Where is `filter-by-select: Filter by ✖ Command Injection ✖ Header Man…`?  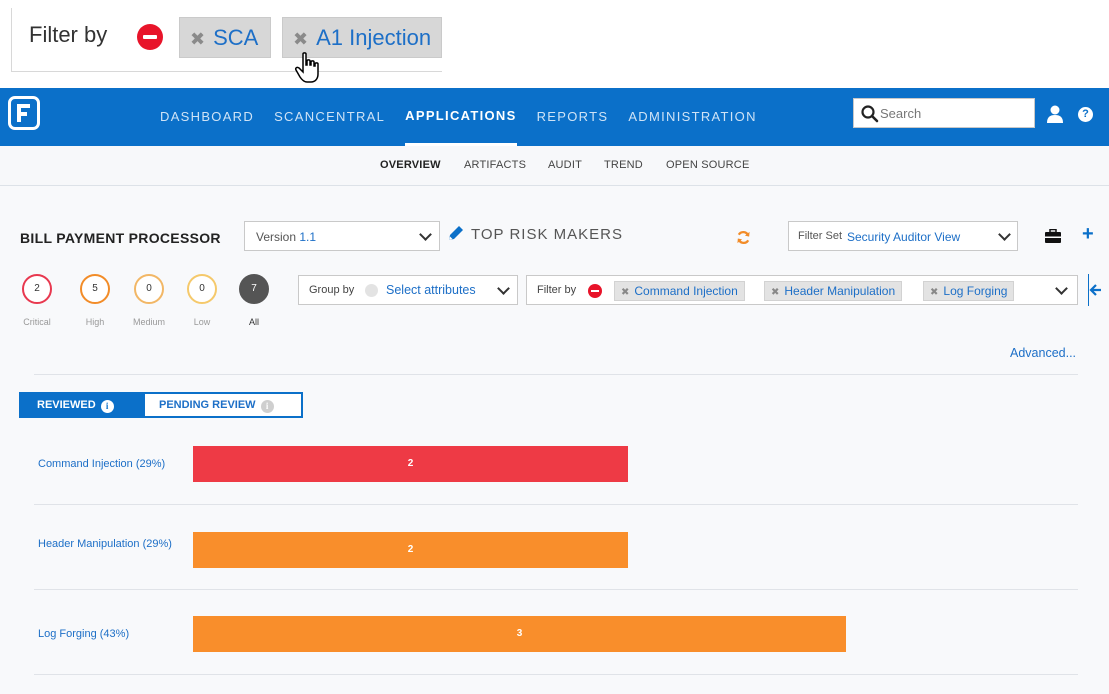
filter-by-select: Filter by ✖ Command Injection ✖ Header Man… is located at coordinates (802, 290).